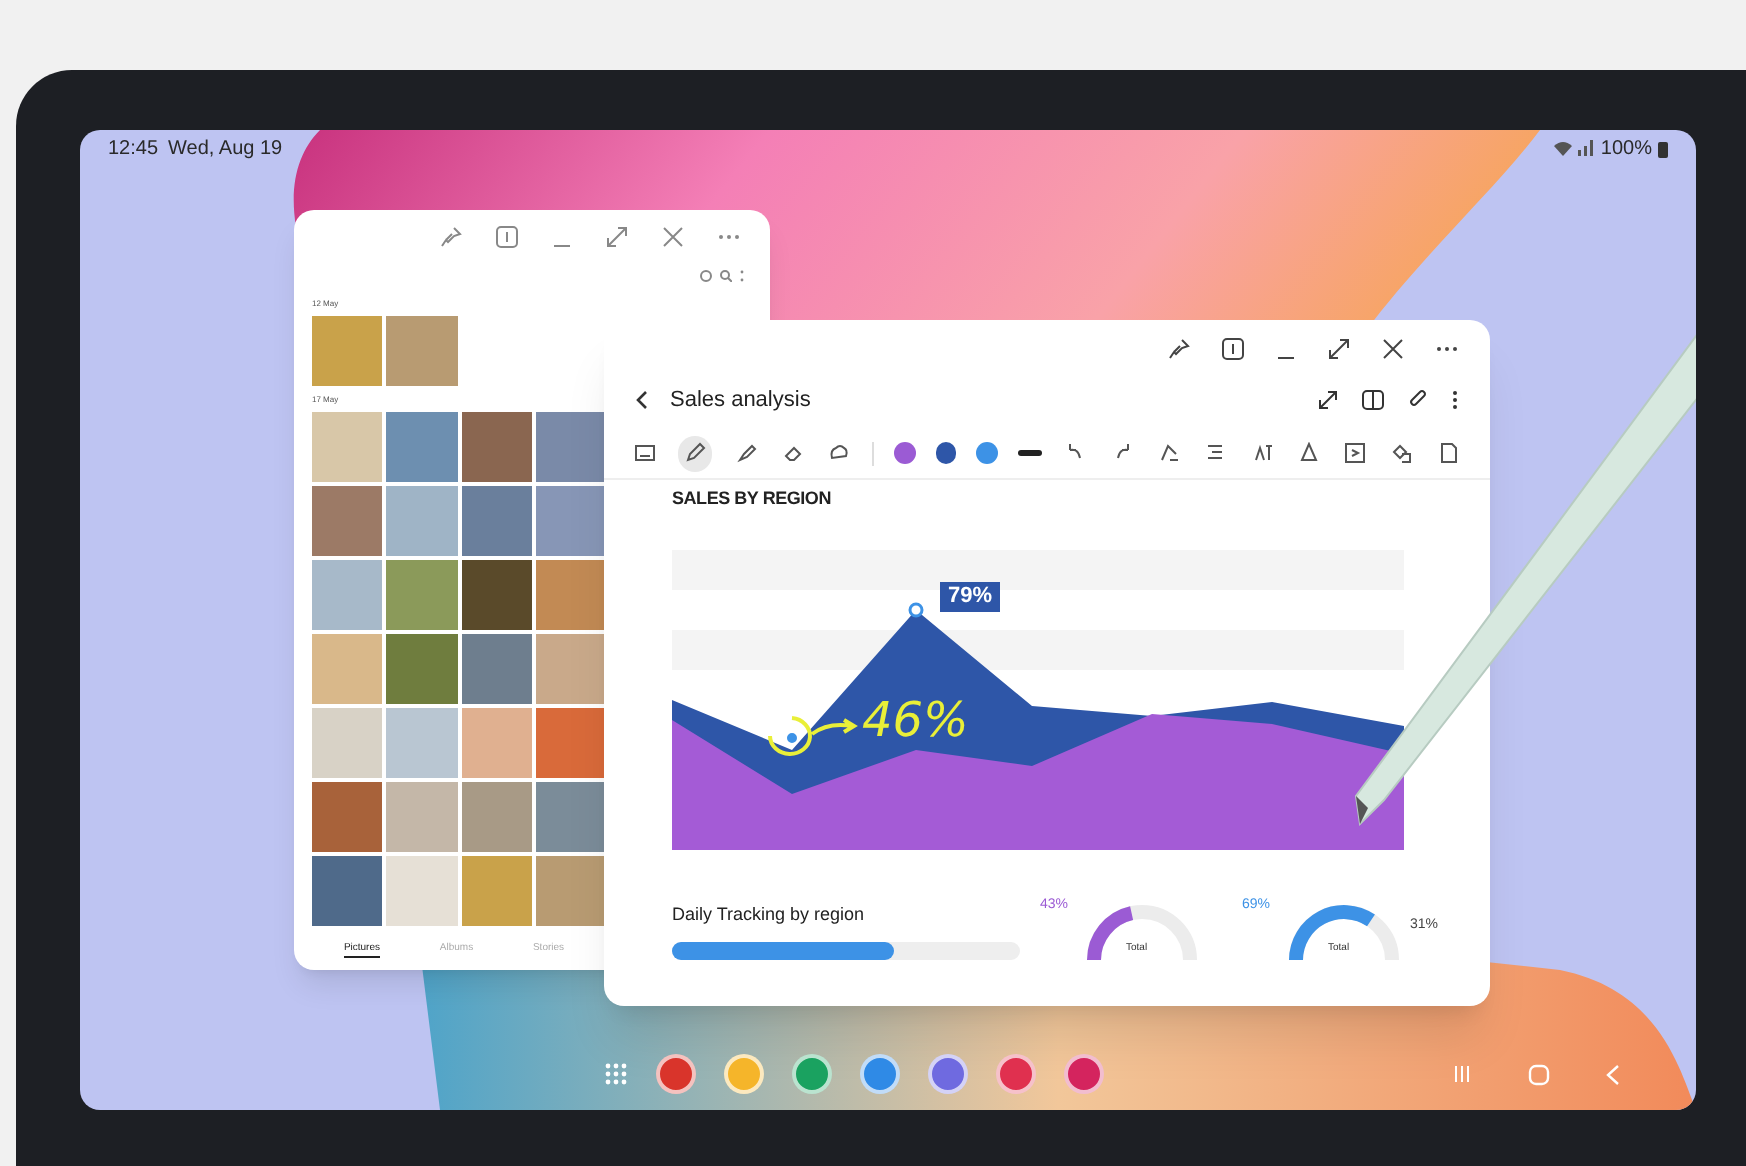  Describe the element at coordinates (1563, 148) in the screenshot. I see `wifi-icon` at that location.